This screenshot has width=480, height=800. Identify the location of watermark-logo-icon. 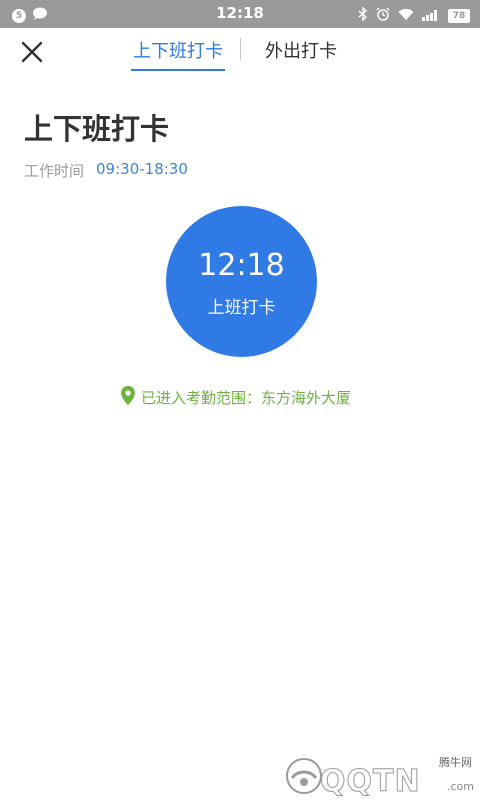
(304, 778).